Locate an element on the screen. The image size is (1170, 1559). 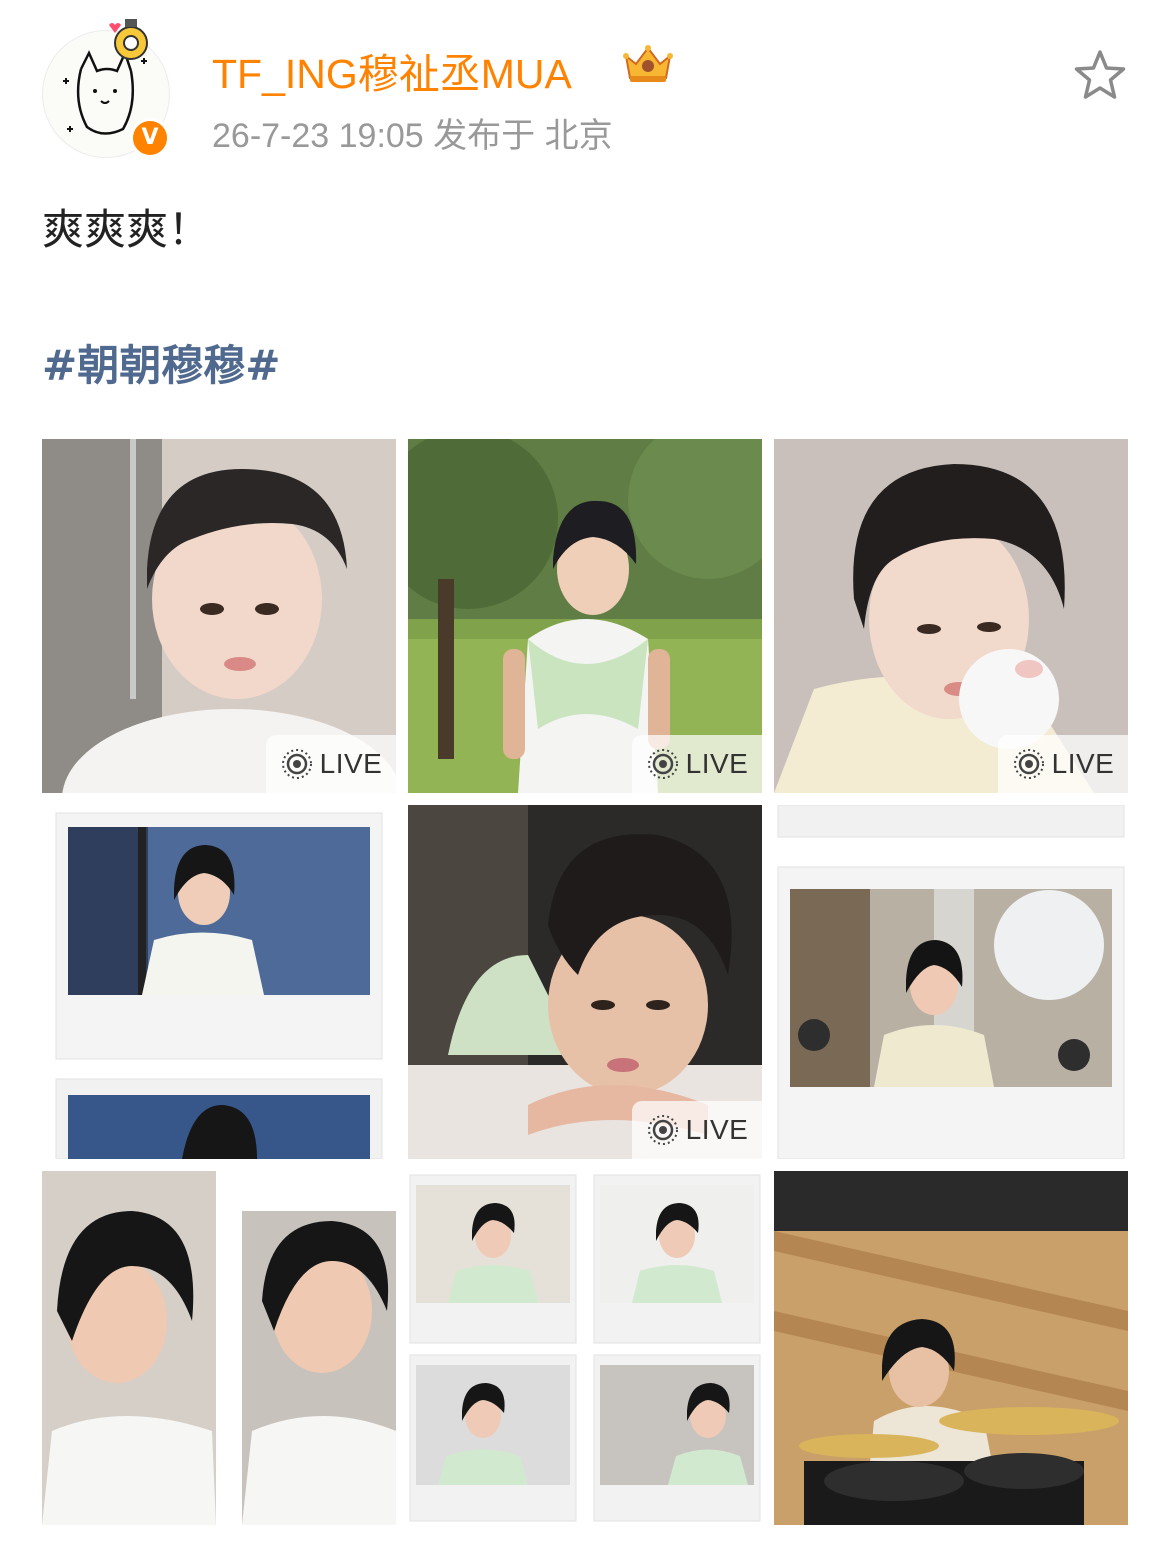
photo-9-image is located at coordinates (951, 1348).